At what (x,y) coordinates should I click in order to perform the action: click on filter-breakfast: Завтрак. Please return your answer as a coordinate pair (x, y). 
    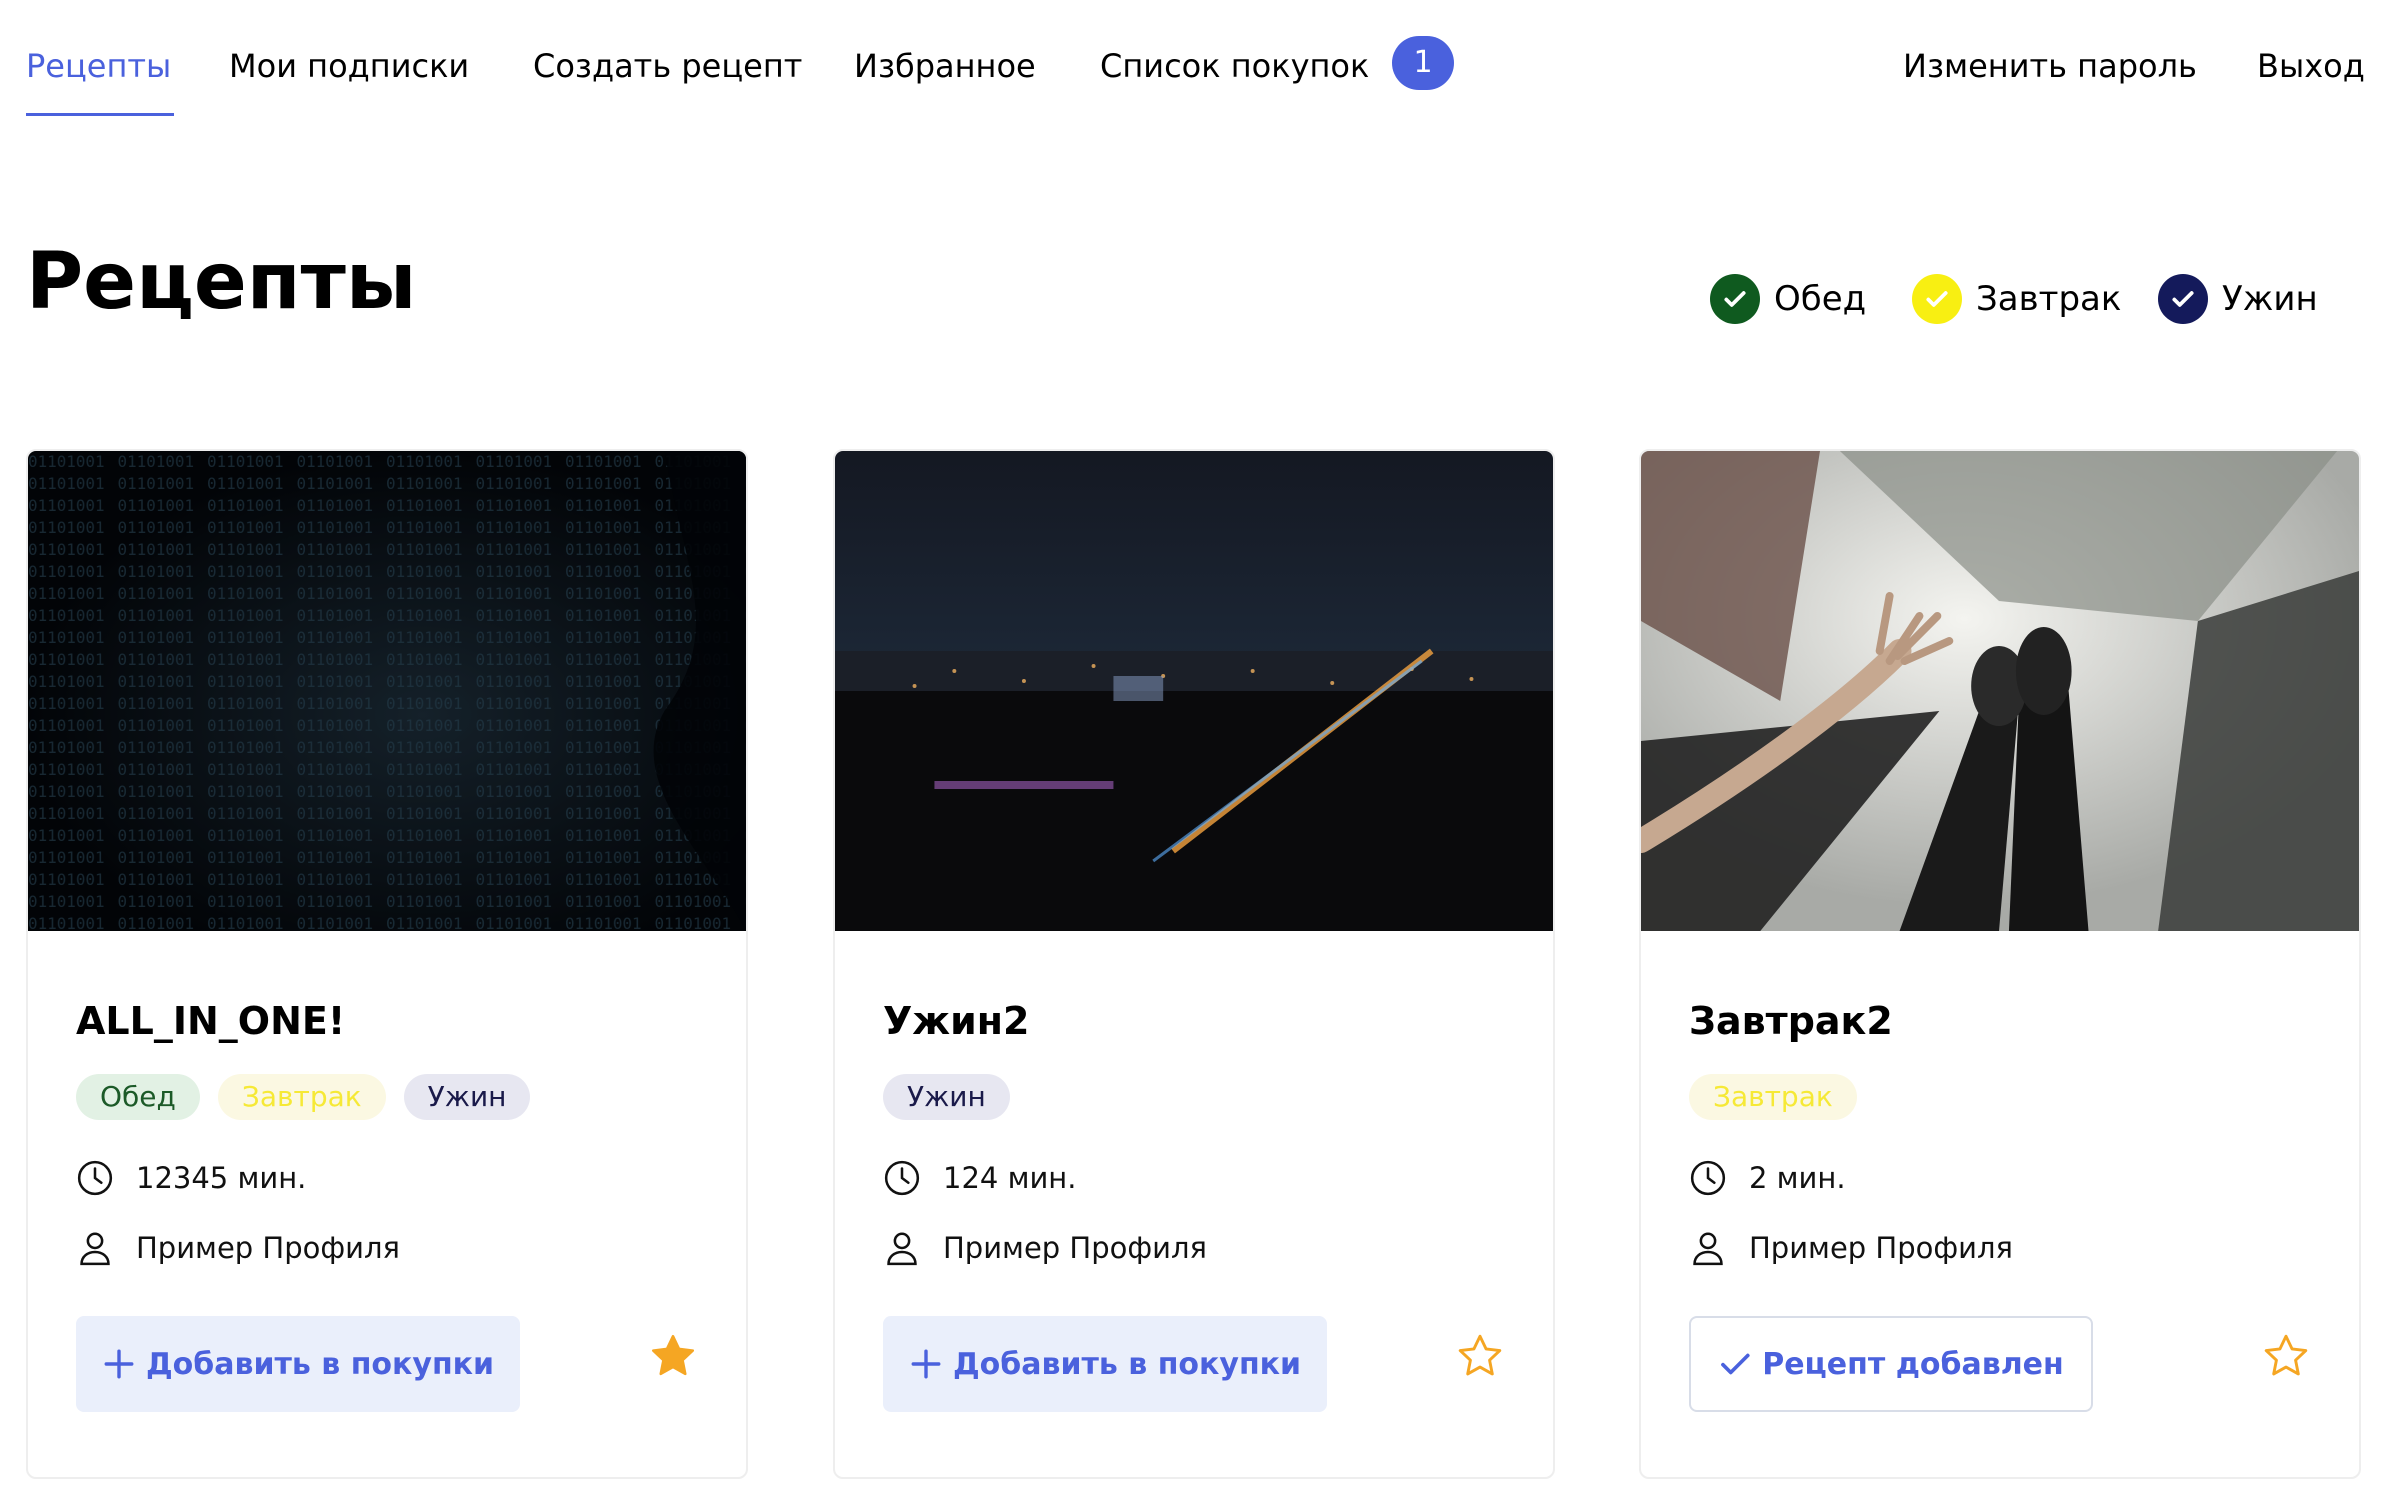
    Looking at the image, I should click on (2016, 299).